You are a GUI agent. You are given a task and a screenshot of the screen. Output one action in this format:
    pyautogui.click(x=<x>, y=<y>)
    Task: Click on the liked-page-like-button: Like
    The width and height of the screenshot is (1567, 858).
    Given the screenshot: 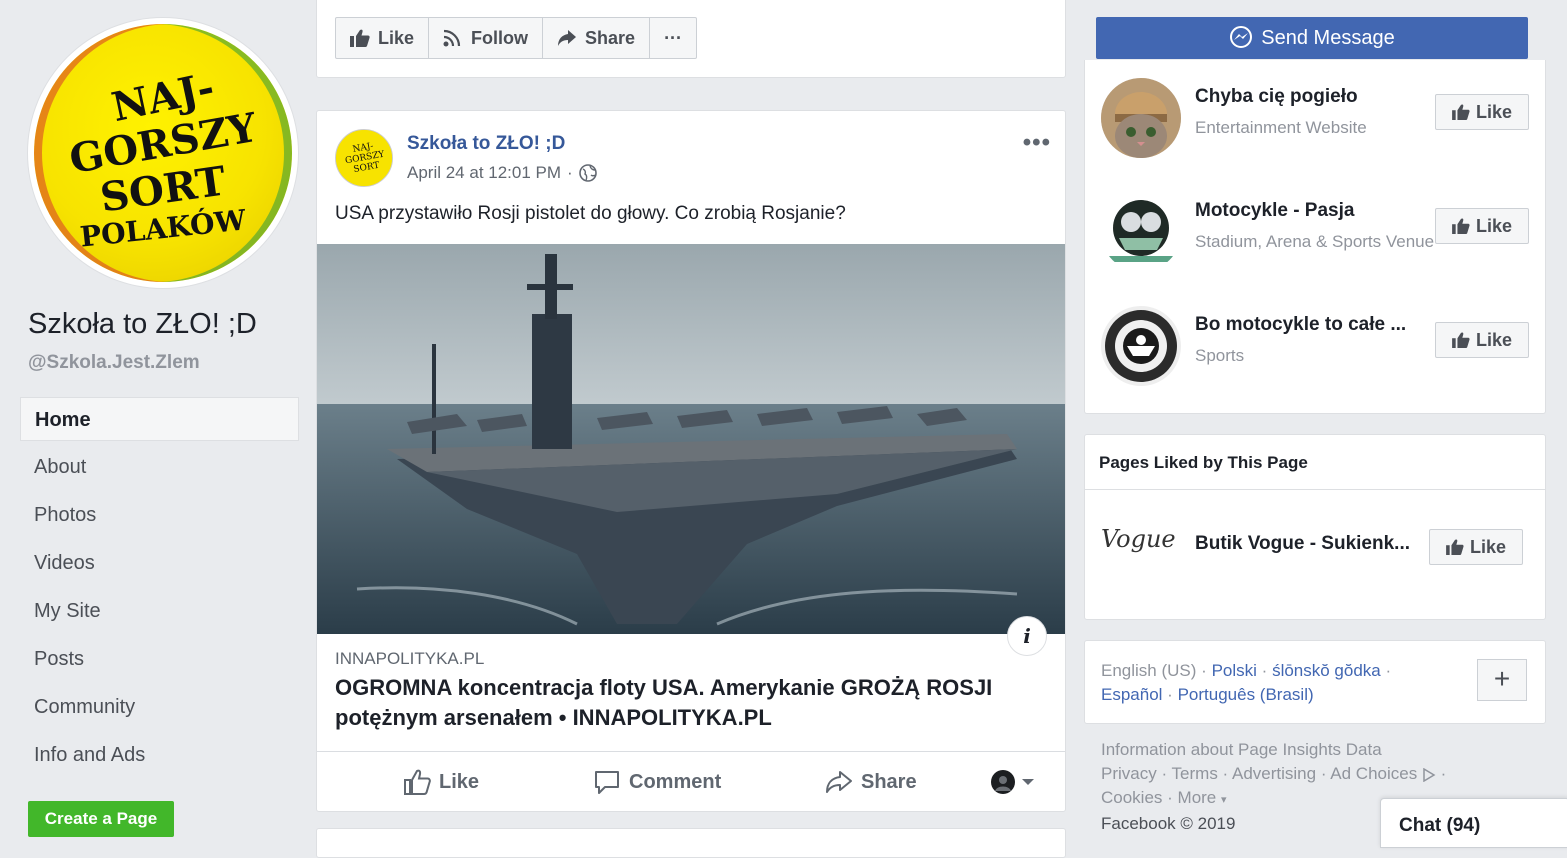 What is the action you would take?
    pyautogui.click(x=1476, y=547)
    